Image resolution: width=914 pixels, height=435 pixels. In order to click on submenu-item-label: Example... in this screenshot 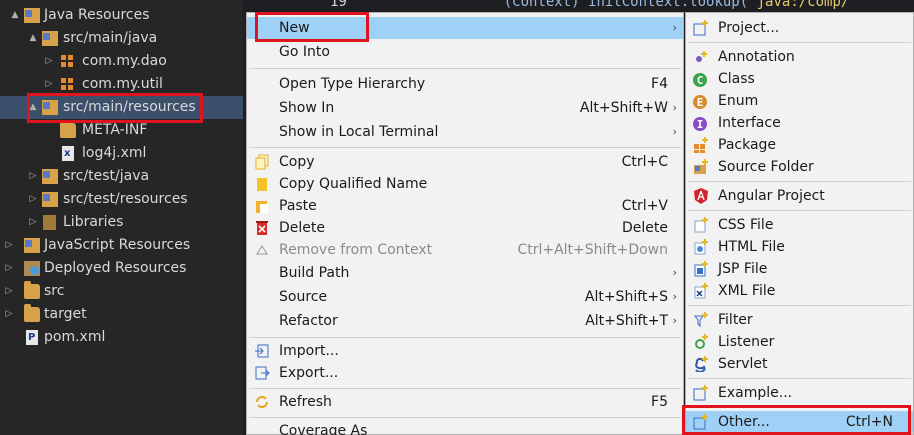, I will do `click(755, 393)`.